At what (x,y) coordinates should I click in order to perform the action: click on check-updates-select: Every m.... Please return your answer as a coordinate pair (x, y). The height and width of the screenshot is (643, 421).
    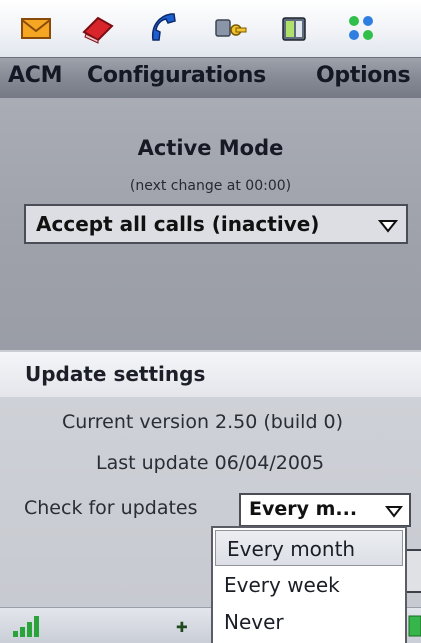
    Looking at the image, I should click on (325, 510).